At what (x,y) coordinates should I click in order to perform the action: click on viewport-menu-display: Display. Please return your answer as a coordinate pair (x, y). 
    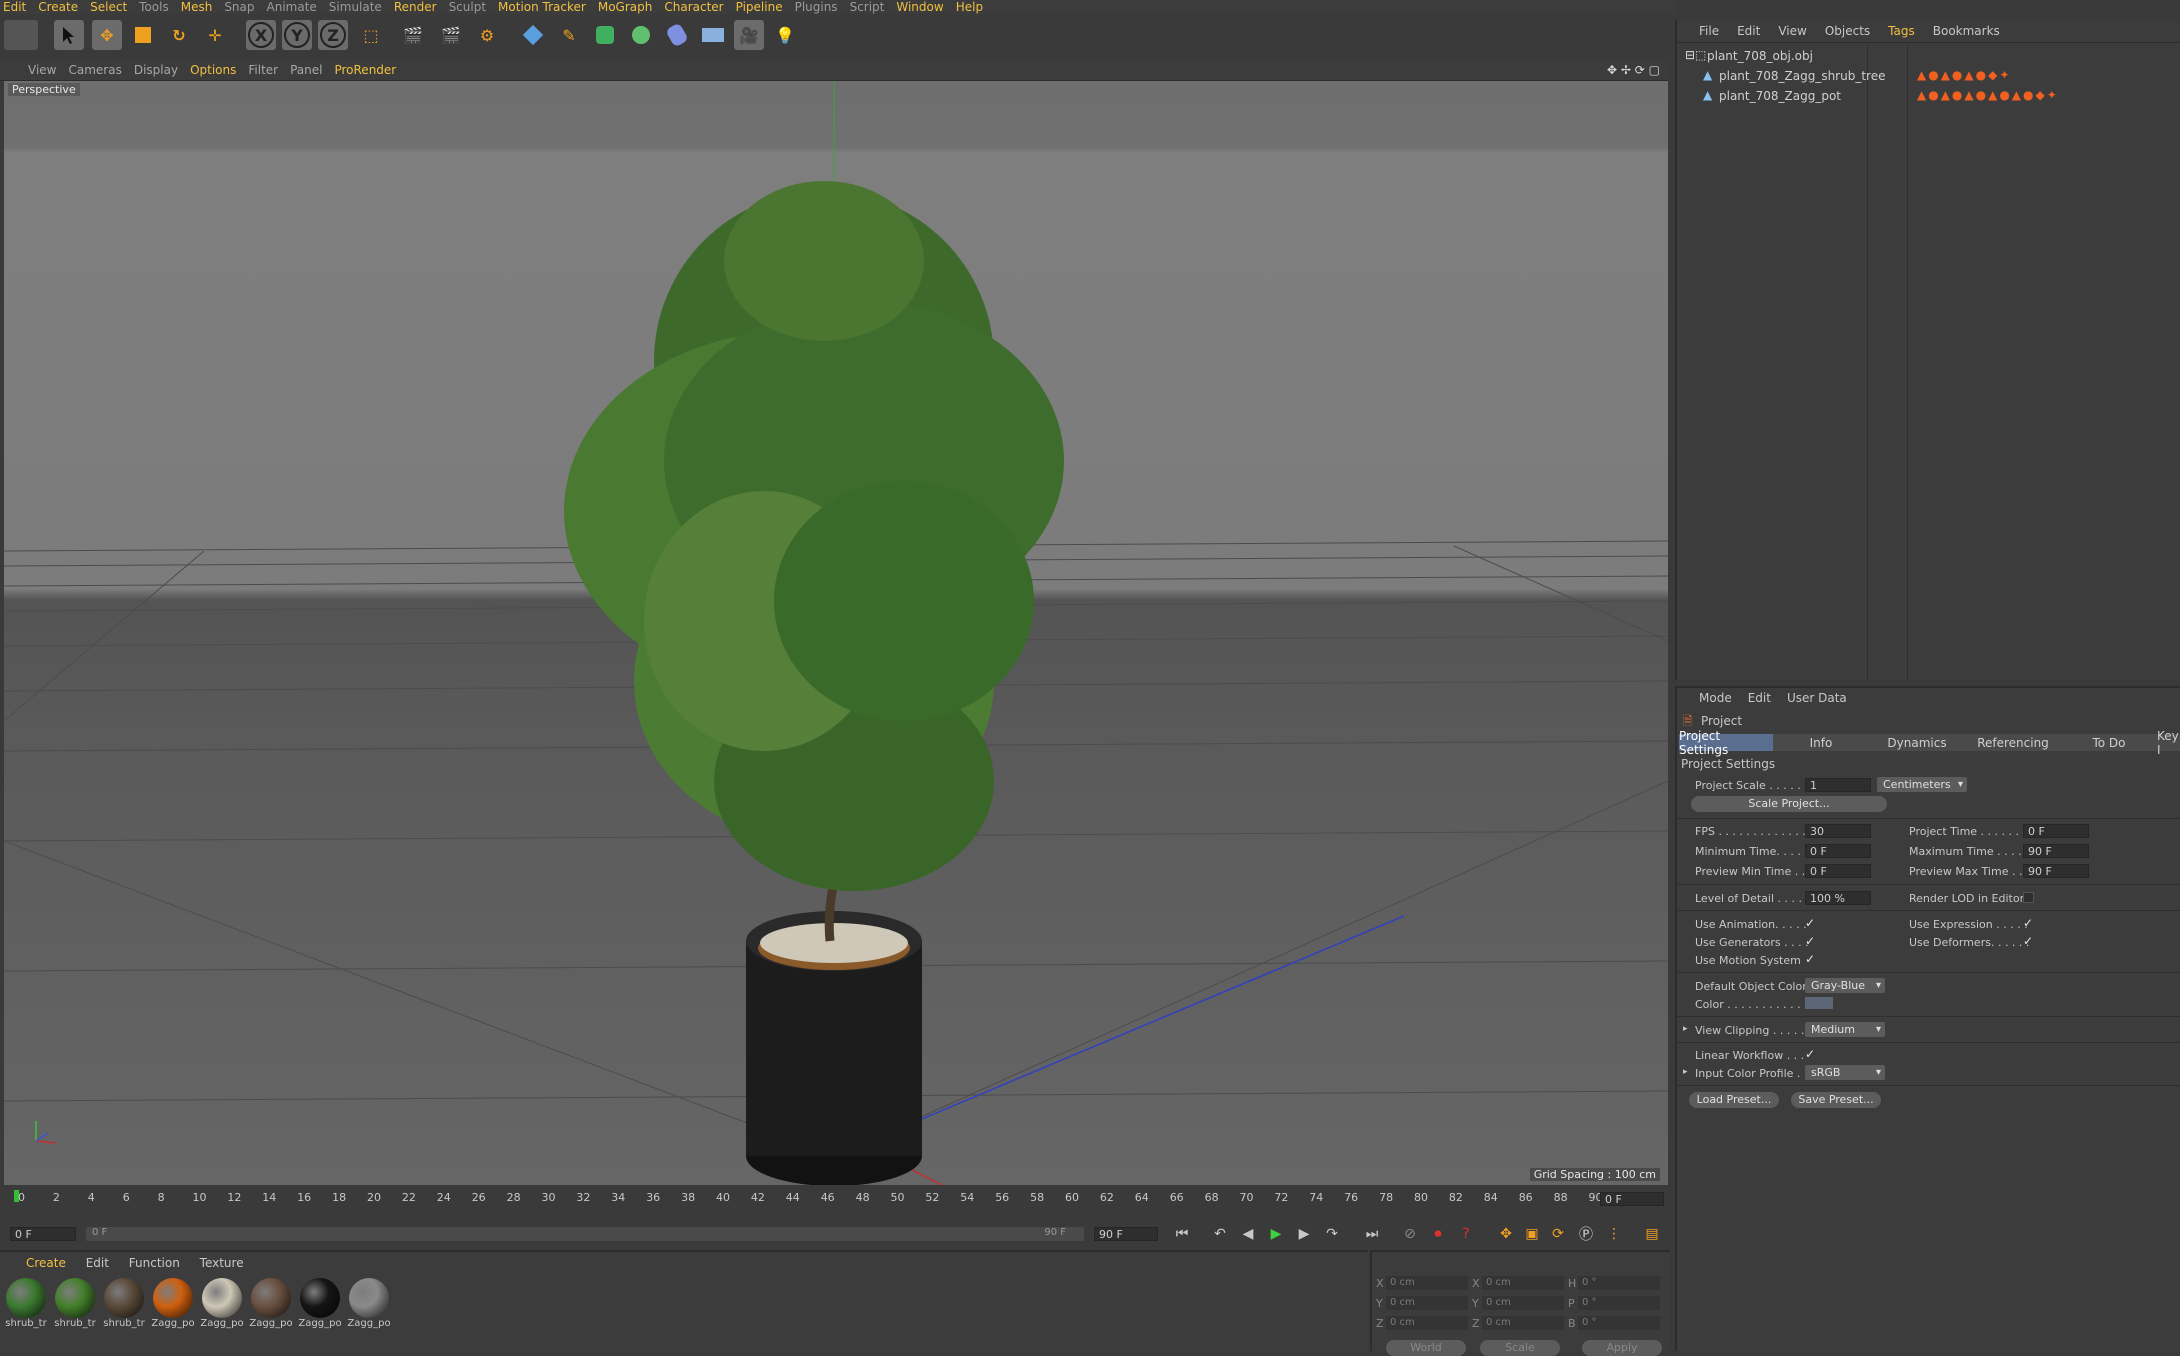
    Looking at the image, I should click on (156, 70).